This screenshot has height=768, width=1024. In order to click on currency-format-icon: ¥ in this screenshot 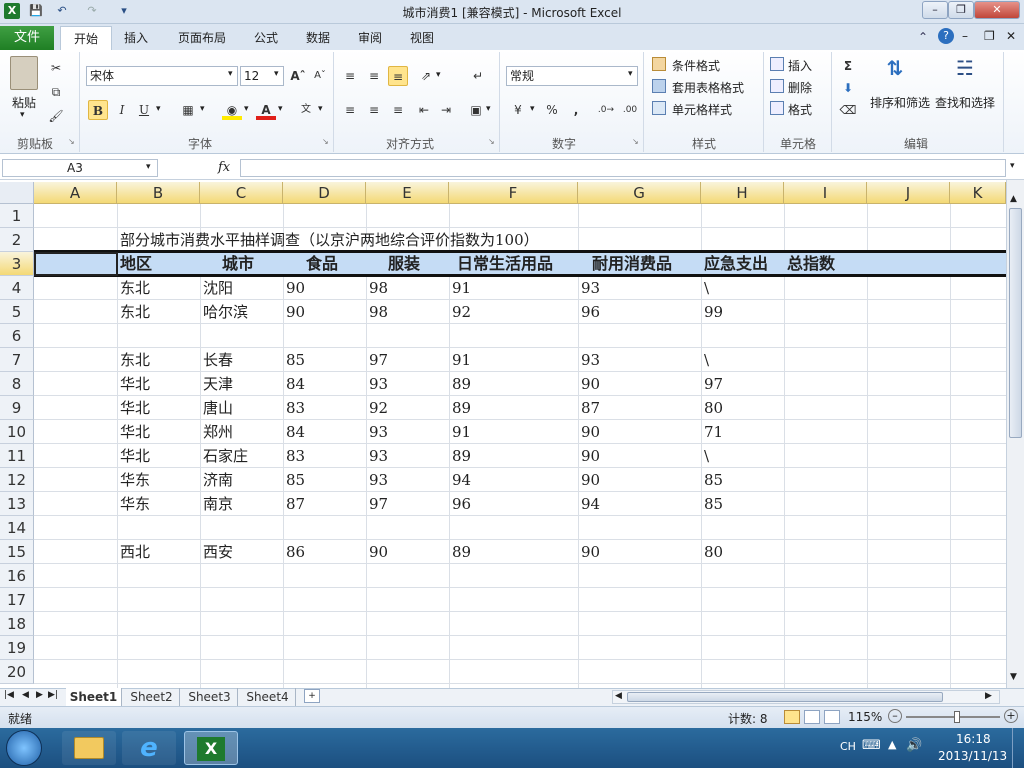, I will do `click(518, 110)`.